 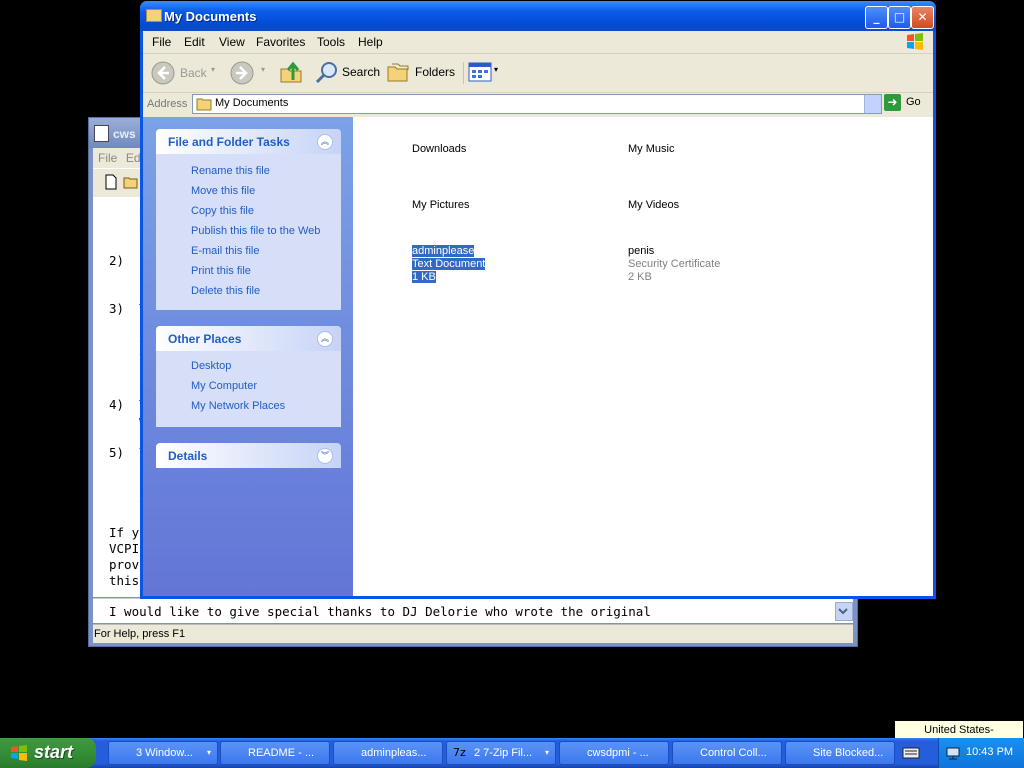 What do you see at coordinates (280, 42) in the screenshot?
I see `menu-favorites: Favorites` at bounding box center [280, 42].